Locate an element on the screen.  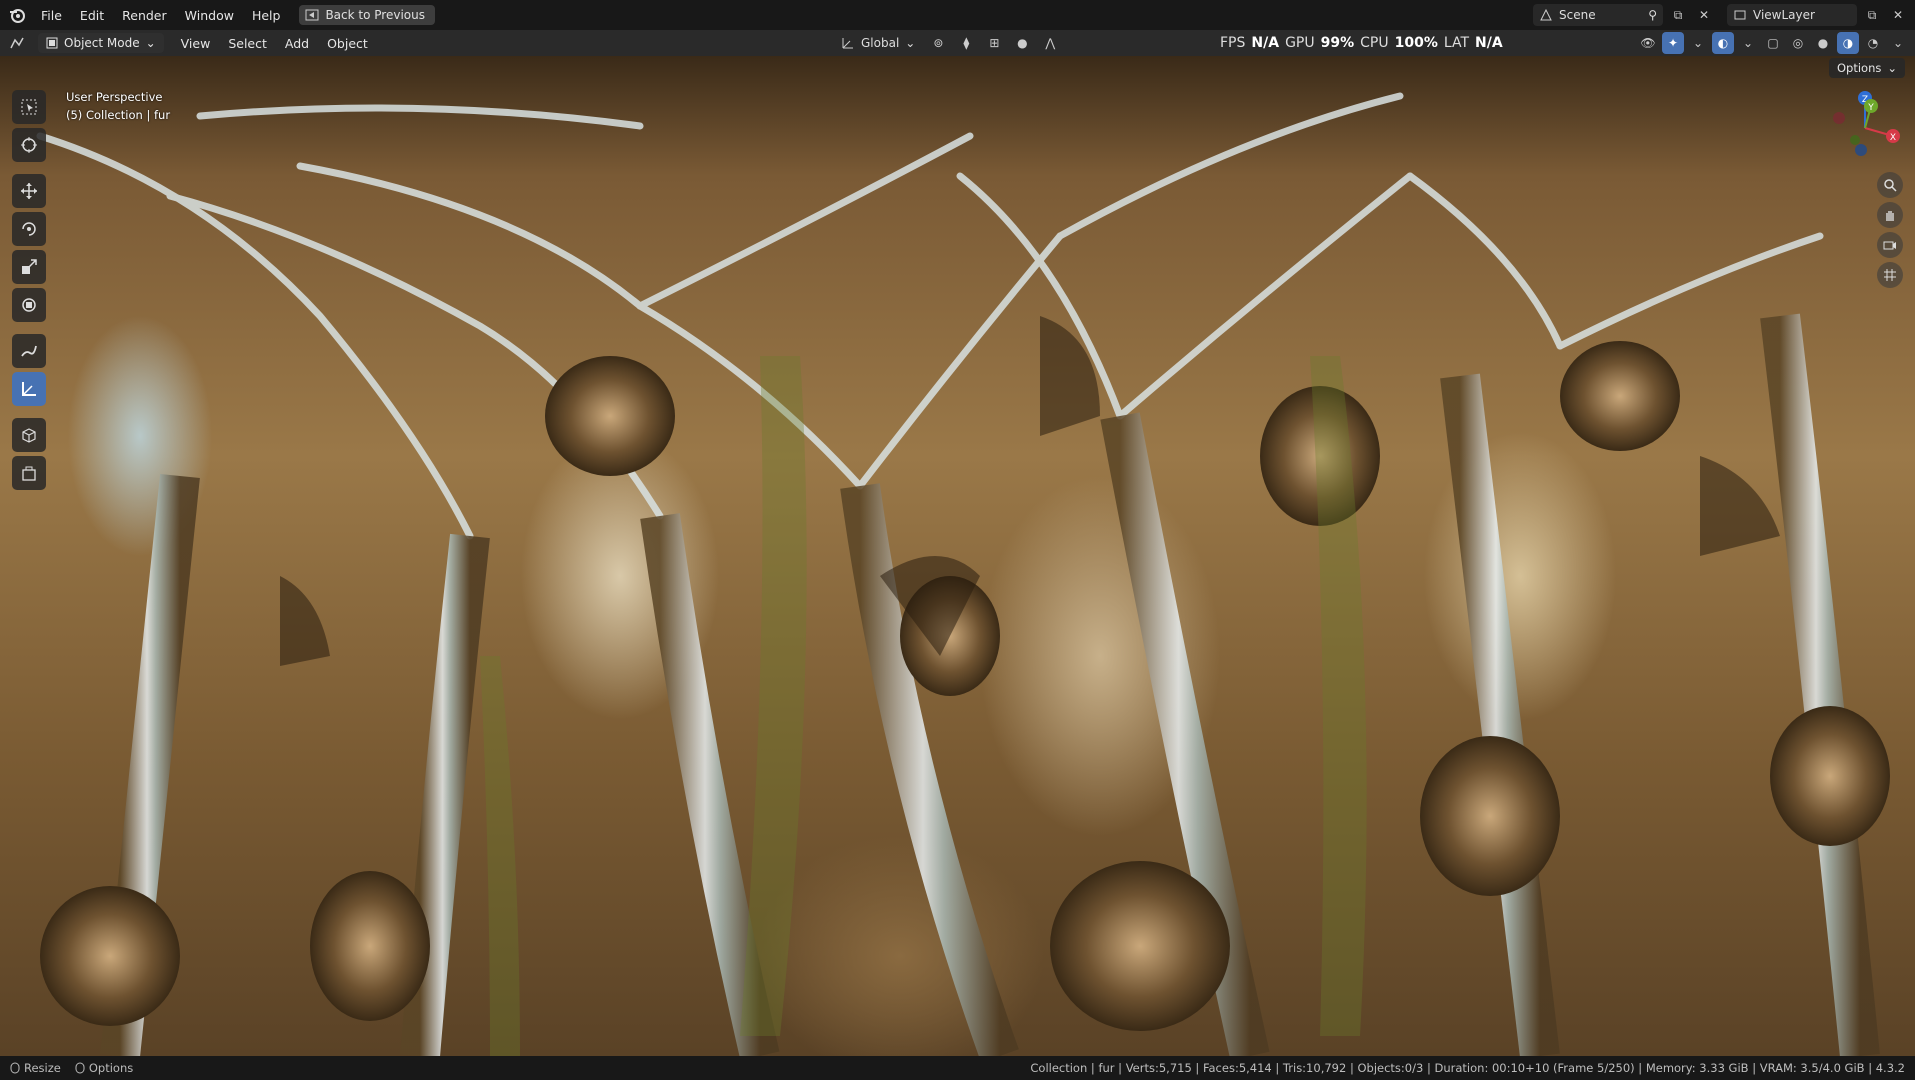
select-box-icon is located at coordinates (29, 107).